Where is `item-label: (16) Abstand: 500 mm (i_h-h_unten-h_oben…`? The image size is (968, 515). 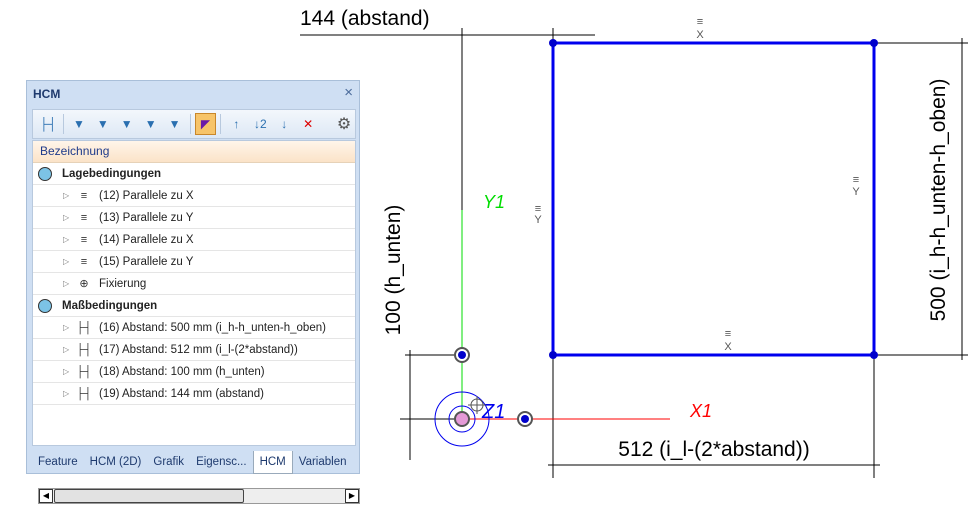 item-label: (16) Abstand: 500 mm (i_h-h_unten-h_oben… is located at coordinates (212, 327).